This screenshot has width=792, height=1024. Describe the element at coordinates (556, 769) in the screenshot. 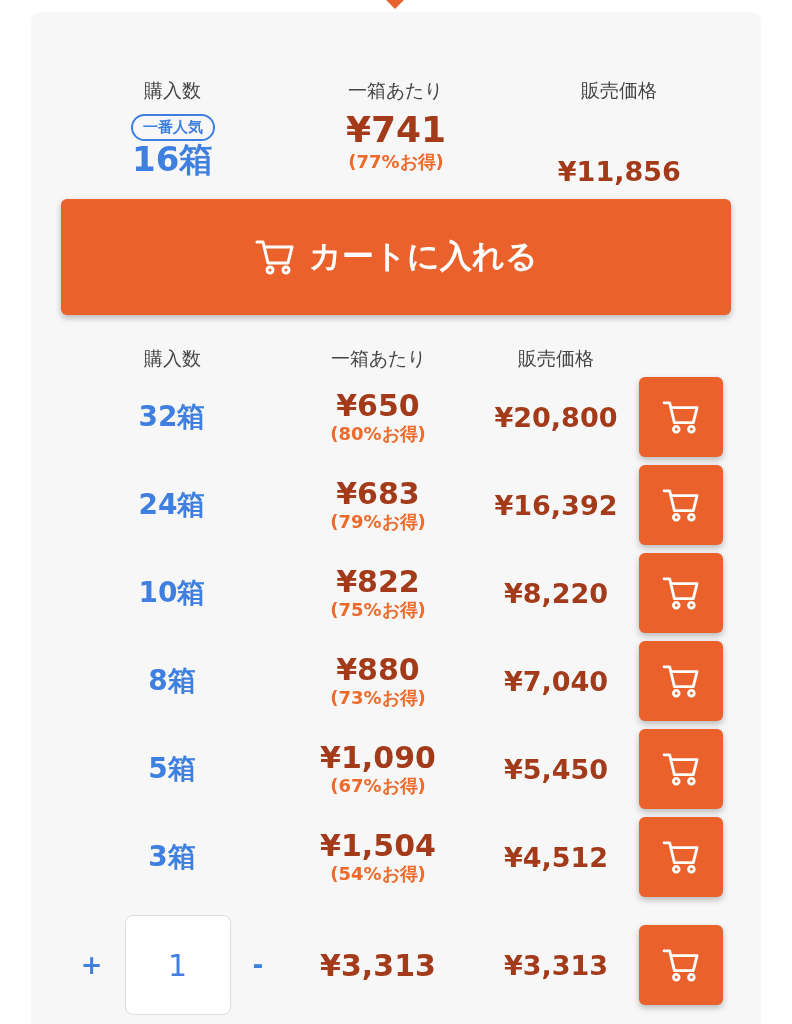

I see `total-price: ¥5,450` at that location.